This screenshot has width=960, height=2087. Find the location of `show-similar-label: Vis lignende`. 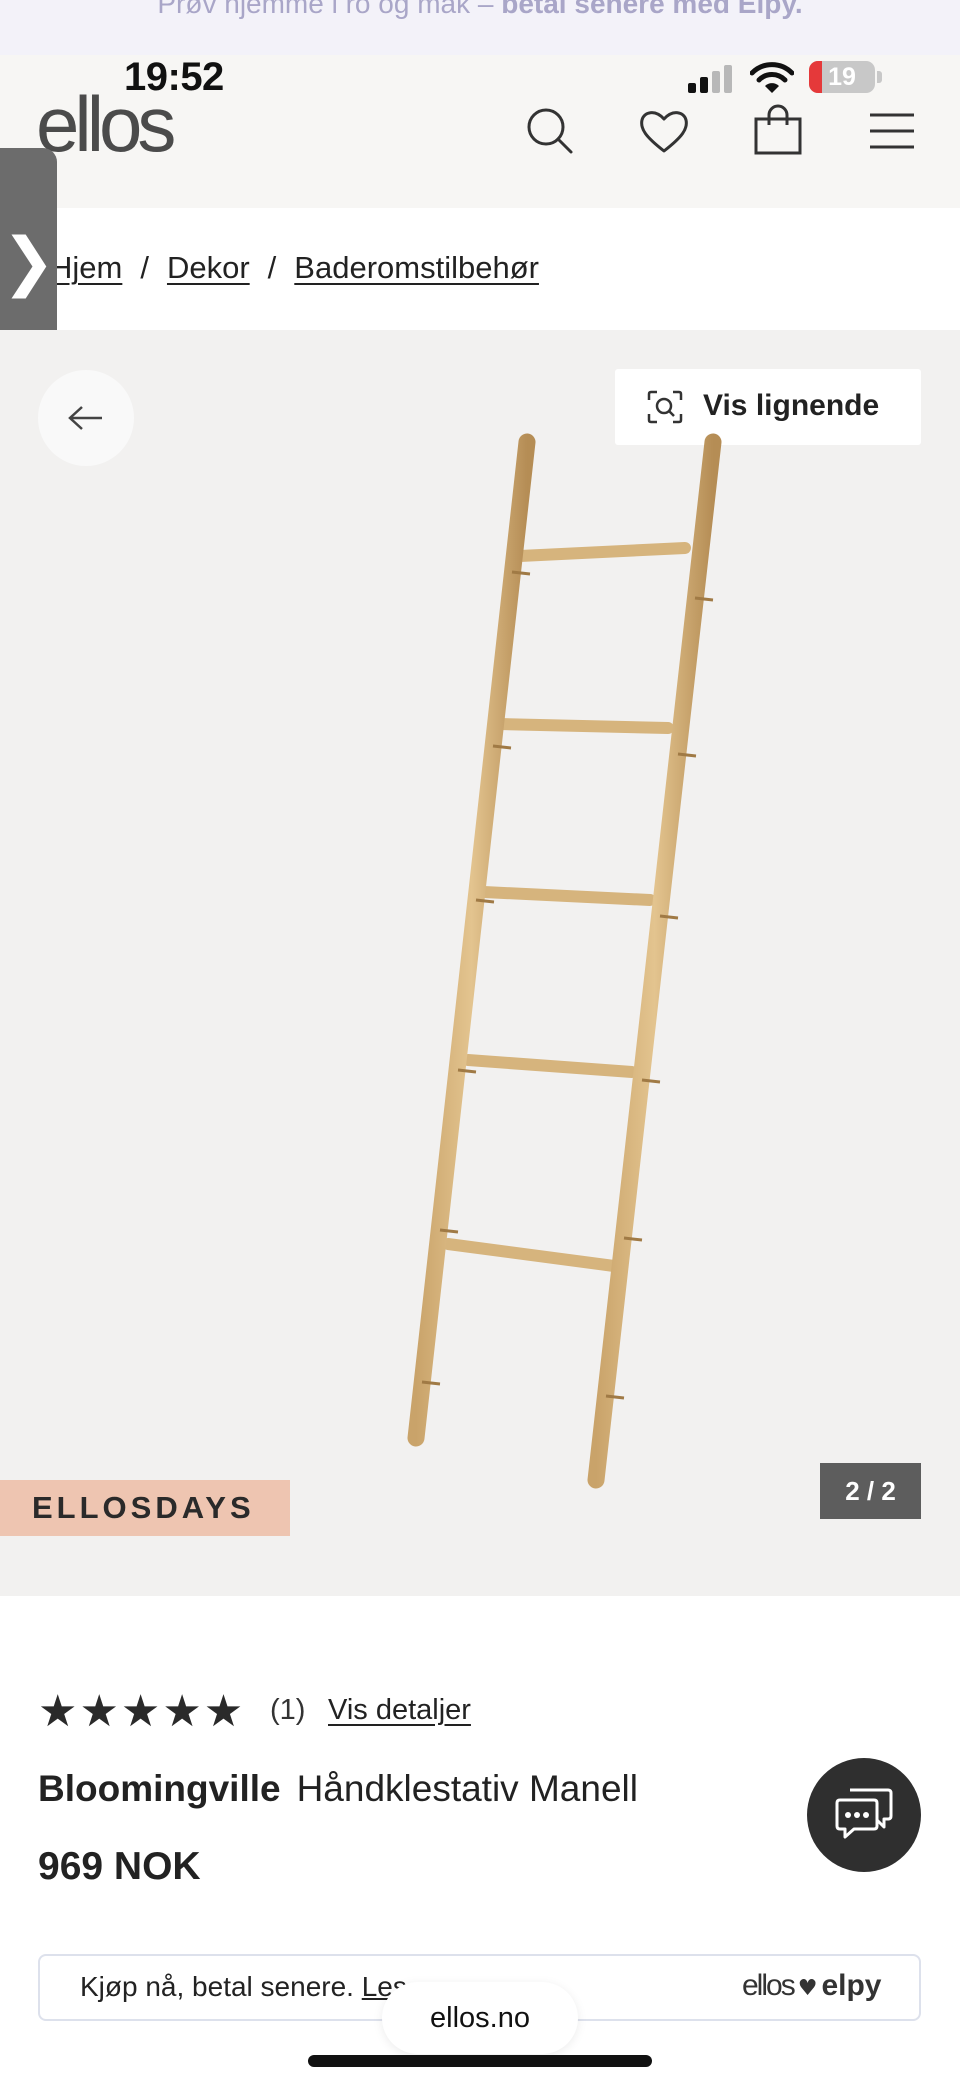

show-similar-label: Vis lignende is located at coordinates (791, 405).